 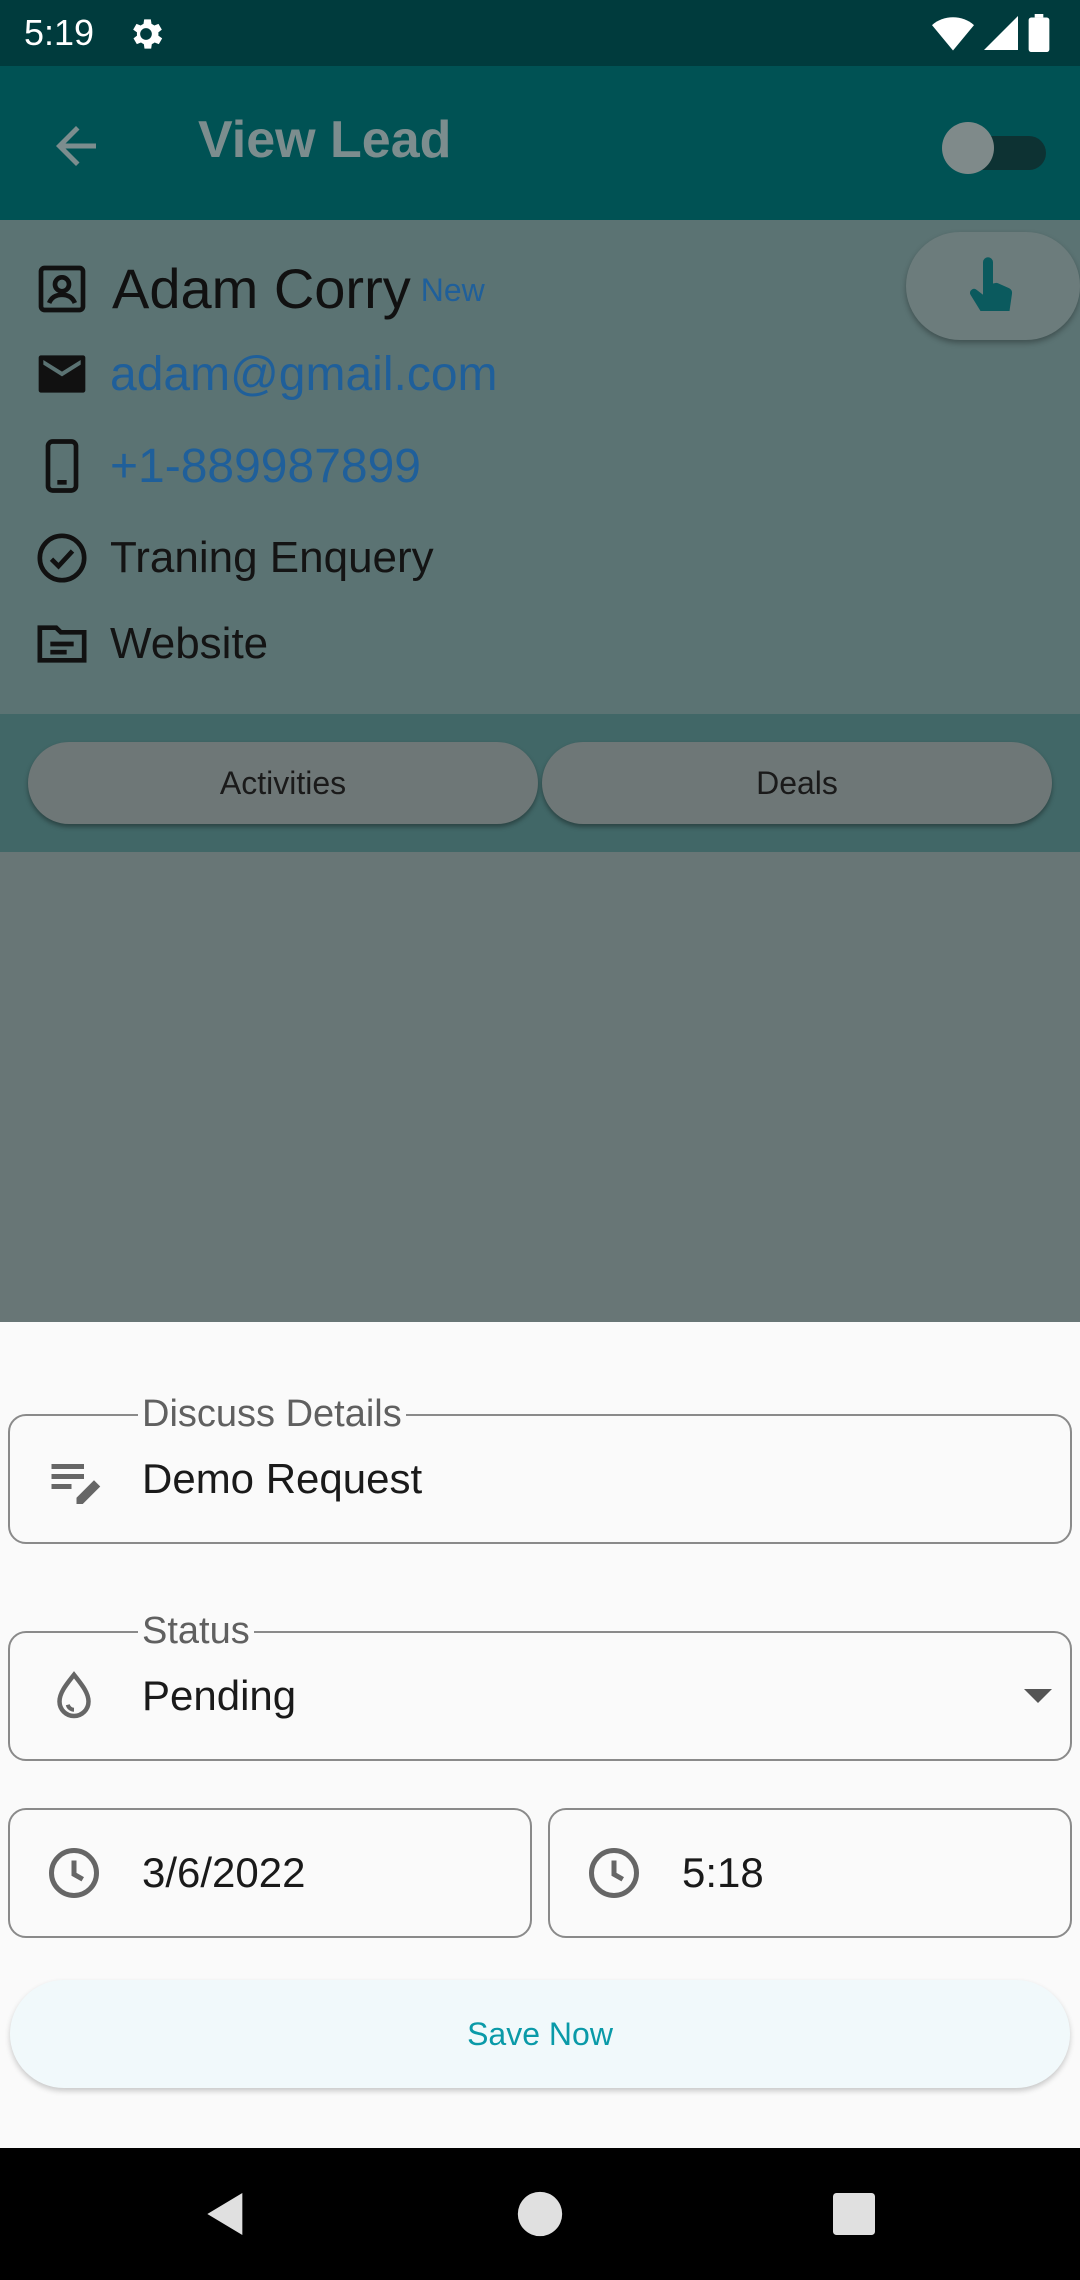 What do you see at coordinates (540, 2034) in the screenshot?
I see `save-now-button: Save Now` at bounding box center [540, 2034].